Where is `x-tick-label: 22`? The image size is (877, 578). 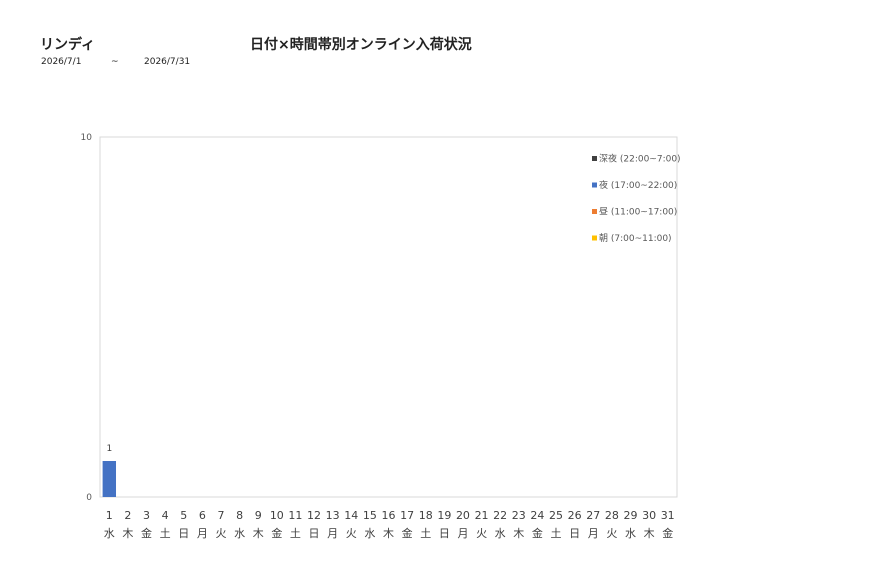
x-tick-label: 22 is located at coordinates (500, 515).